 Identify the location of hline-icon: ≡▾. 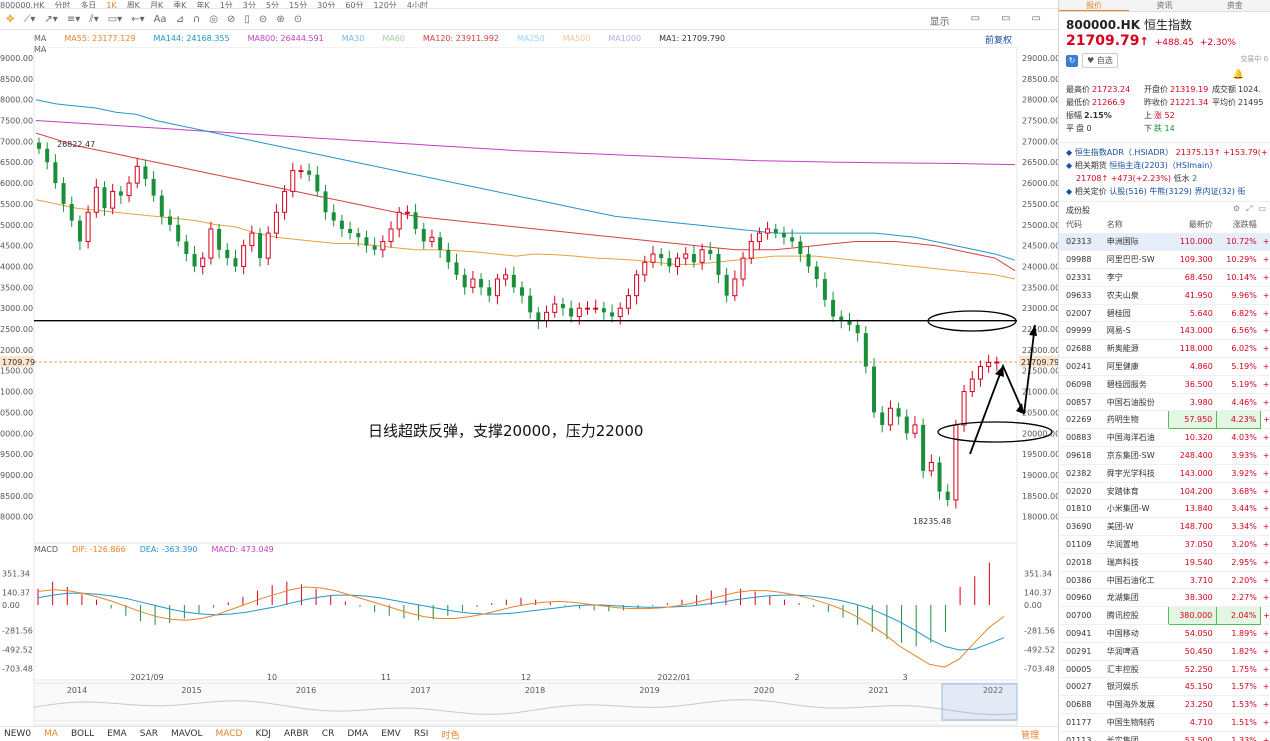
(73, 19).